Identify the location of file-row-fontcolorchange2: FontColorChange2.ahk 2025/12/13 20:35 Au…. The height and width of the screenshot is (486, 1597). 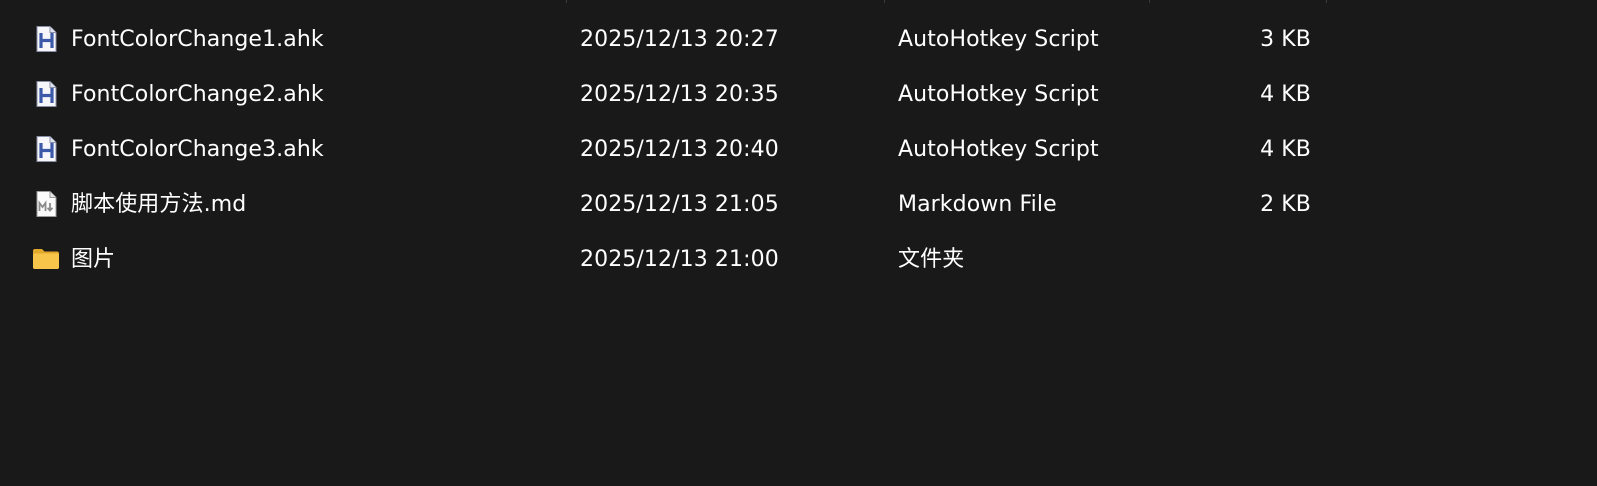
(798, 94).